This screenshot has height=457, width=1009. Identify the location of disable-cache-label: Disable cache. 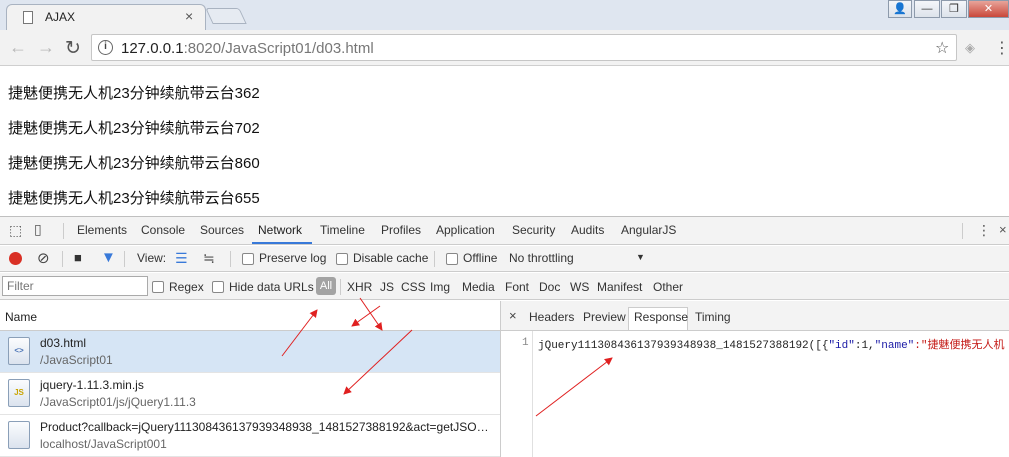
(391, 258).